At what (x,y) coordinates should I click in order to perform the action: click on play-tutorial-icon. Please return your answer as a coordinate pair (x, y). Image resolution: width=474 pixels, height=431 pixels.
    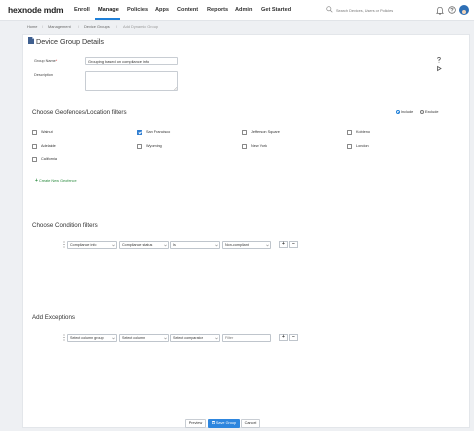
    Looking at the image, I should click on (439, 68).